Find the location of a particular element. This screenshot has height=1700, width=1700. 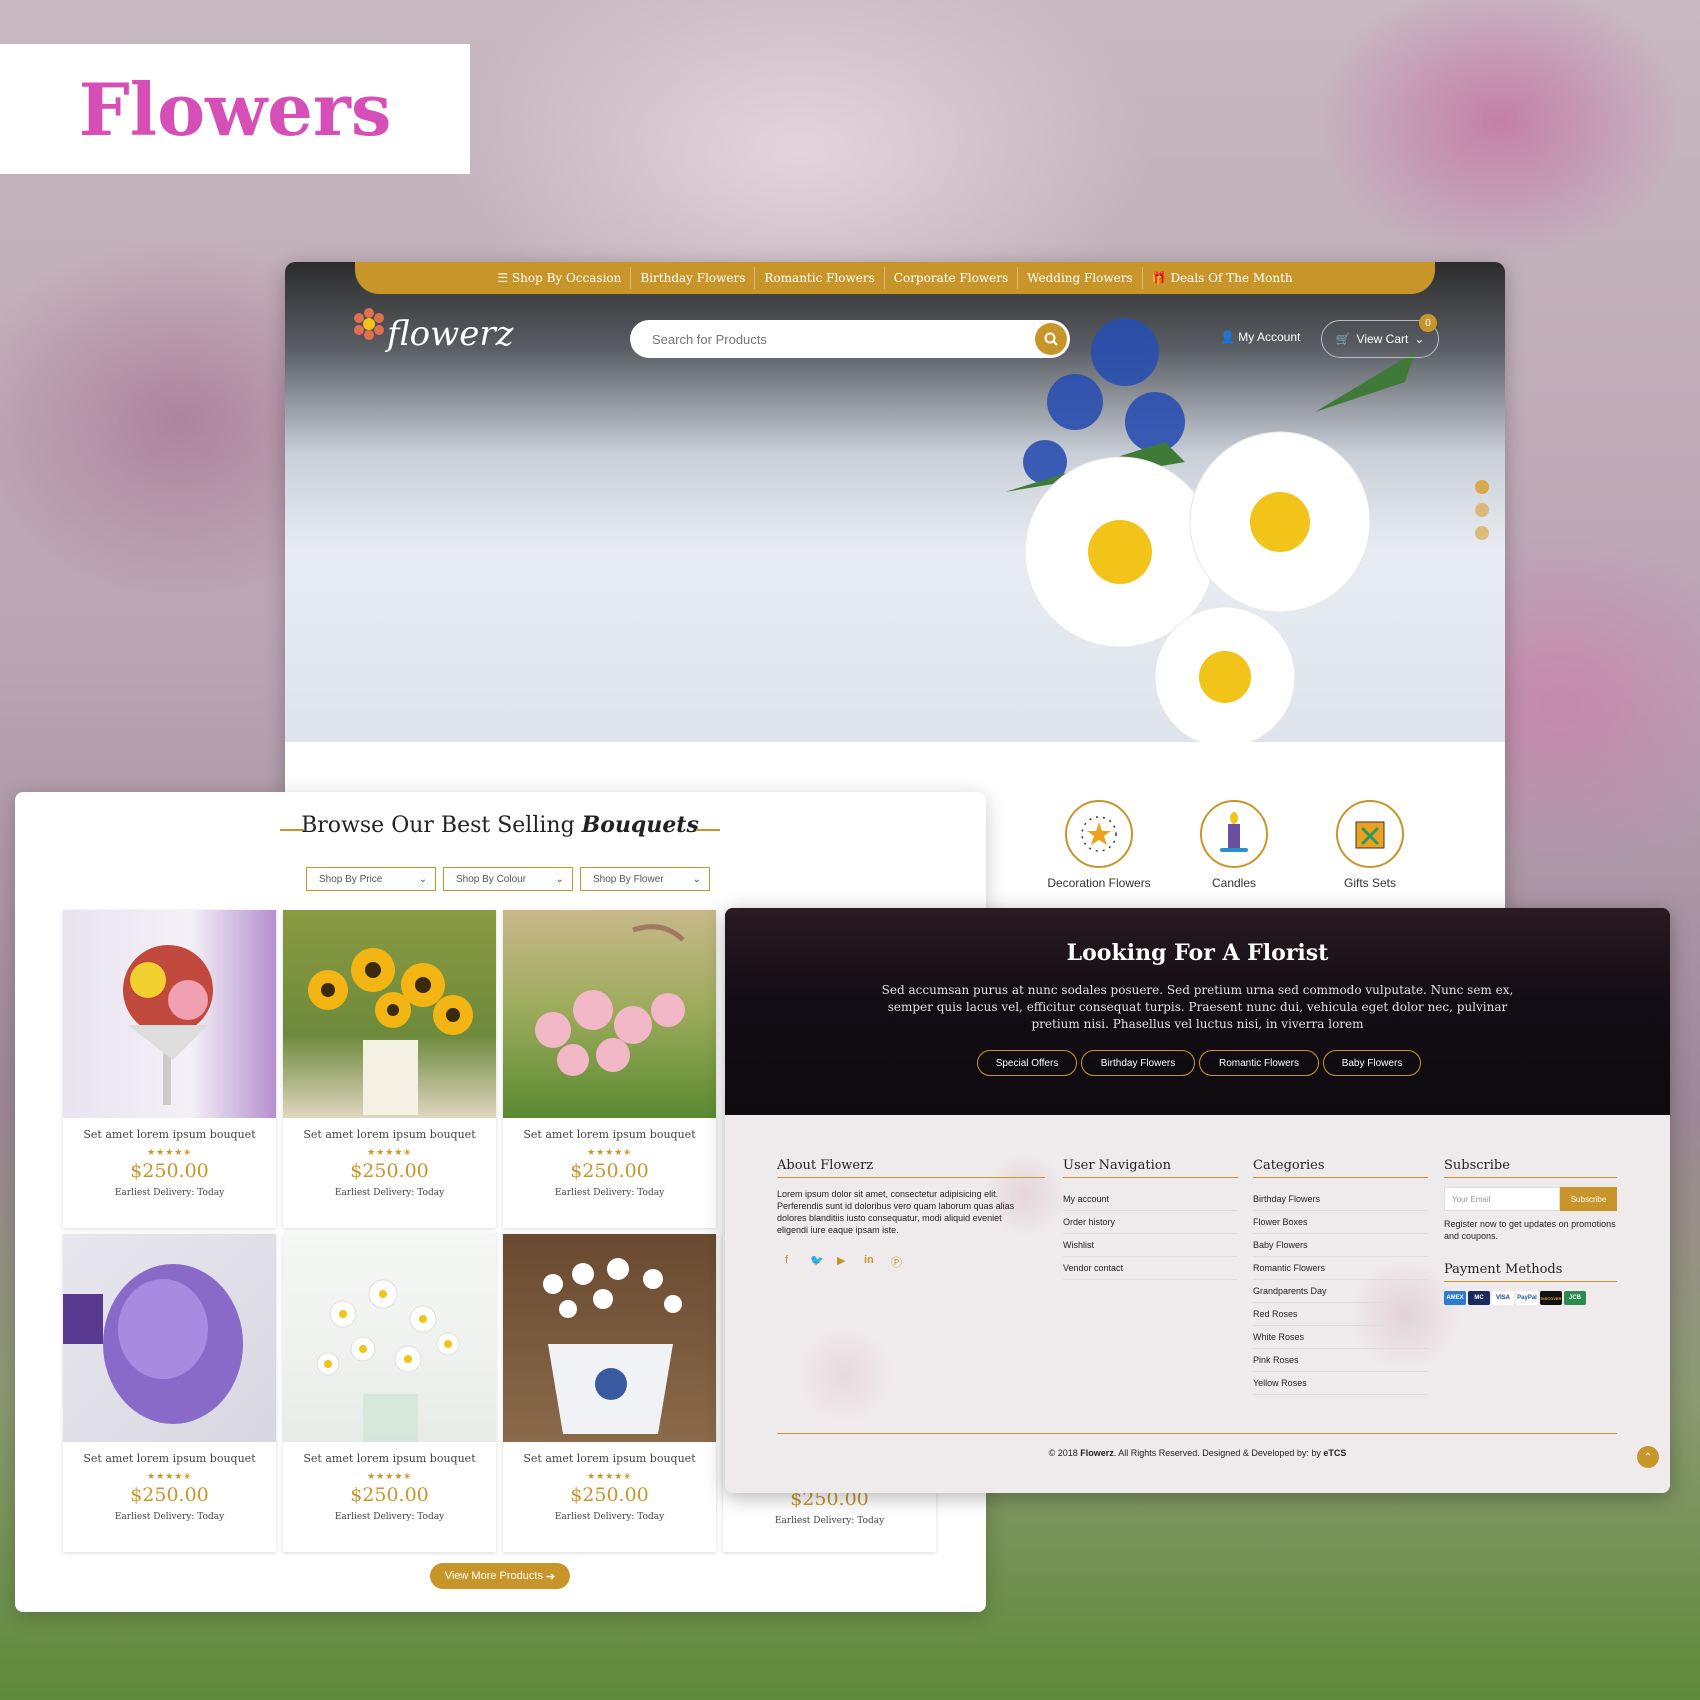

cat-link: Yellow Roses is located at coordinates (1340, 1383).